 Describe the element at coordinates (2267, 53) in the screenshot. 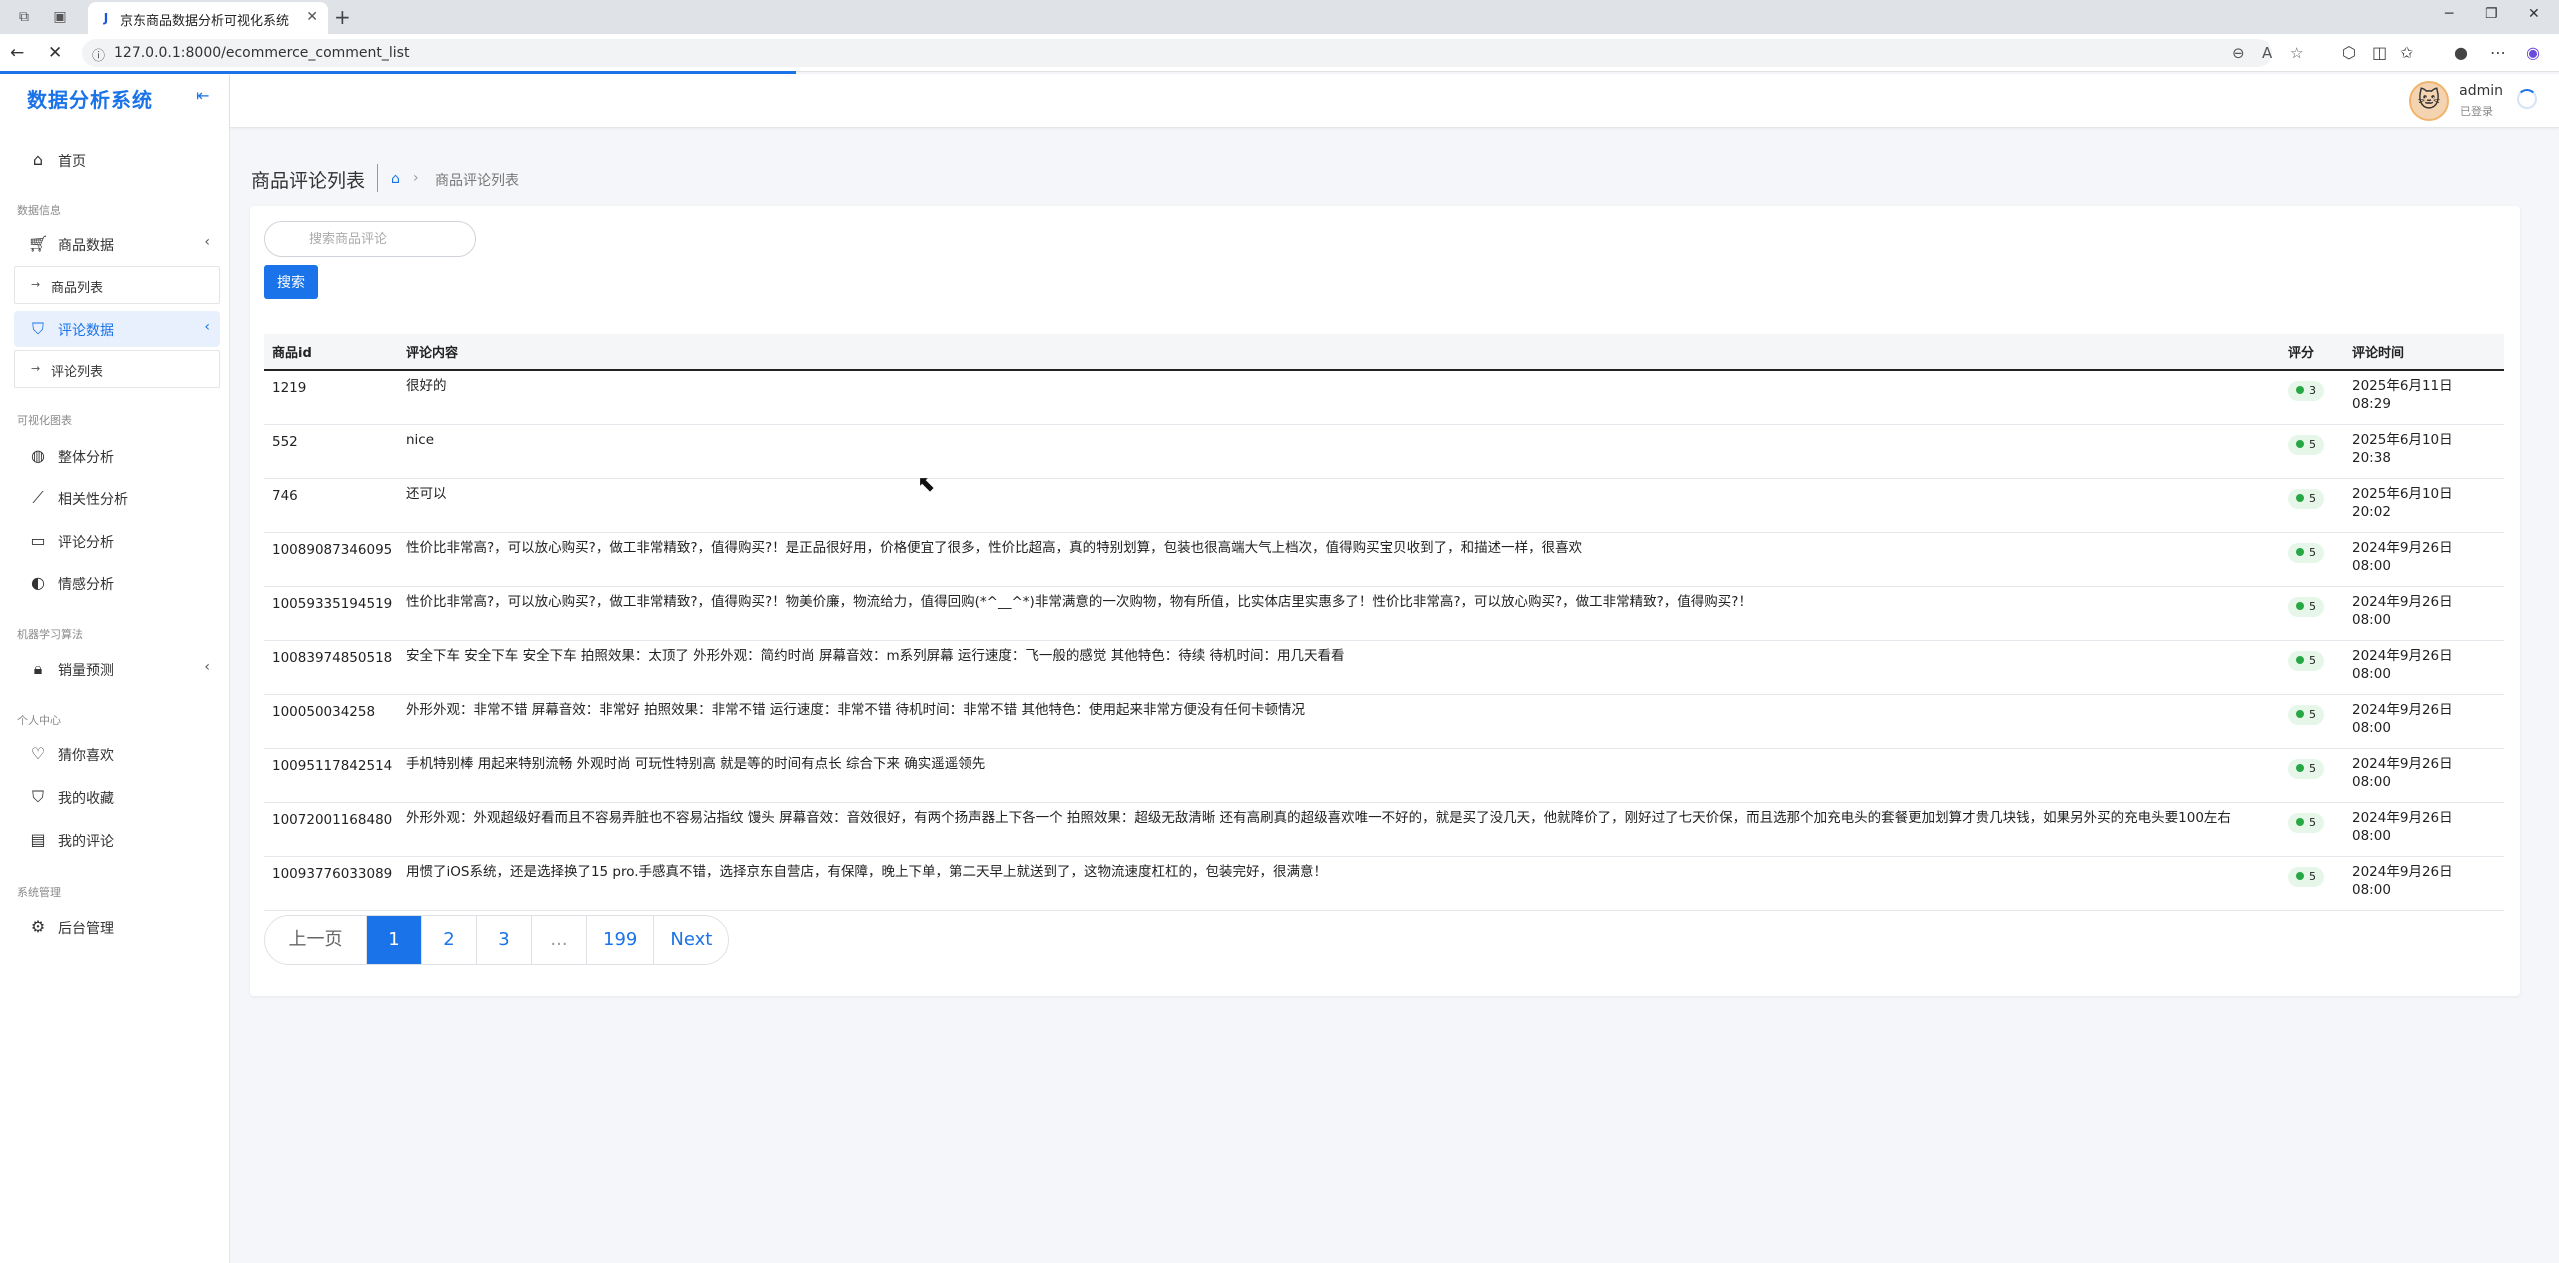

I see `read-aloud-icon: A` at that location.